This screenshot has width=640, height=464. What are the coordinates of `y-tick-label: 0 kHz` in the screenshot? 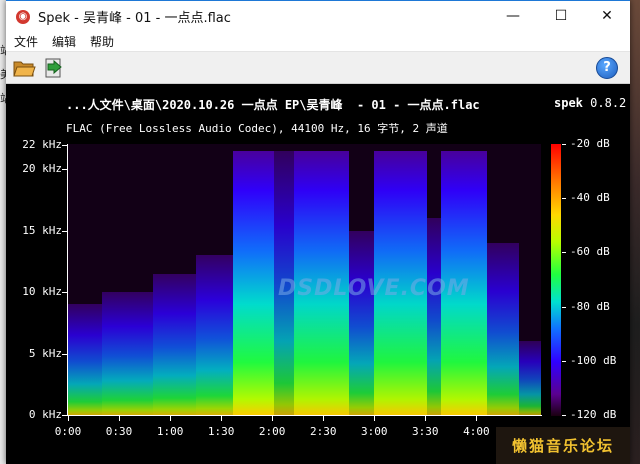 It's located at (45, 414).